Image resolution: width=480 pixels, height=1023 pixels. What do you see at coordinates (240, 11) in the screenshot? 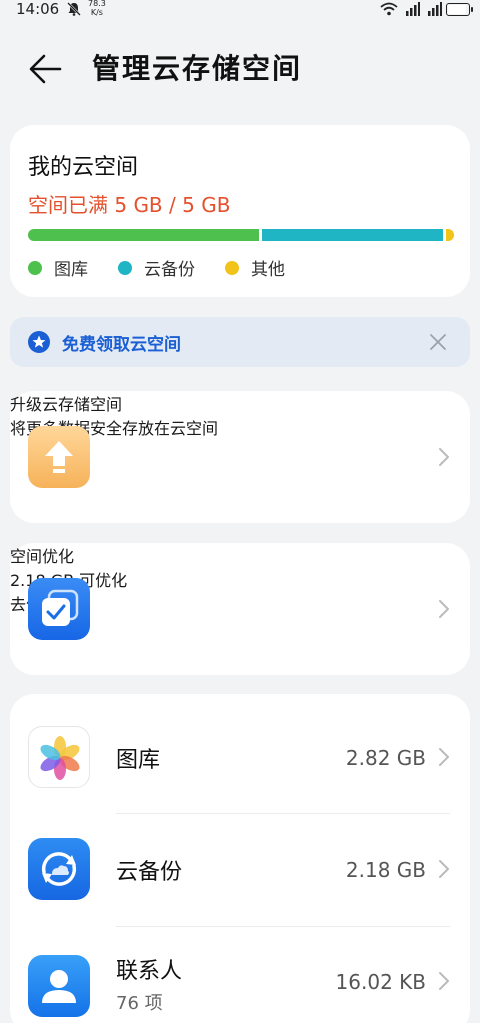
I see `status-bar: 14:06 78.3 K/s` at bounding box center [240, 11].